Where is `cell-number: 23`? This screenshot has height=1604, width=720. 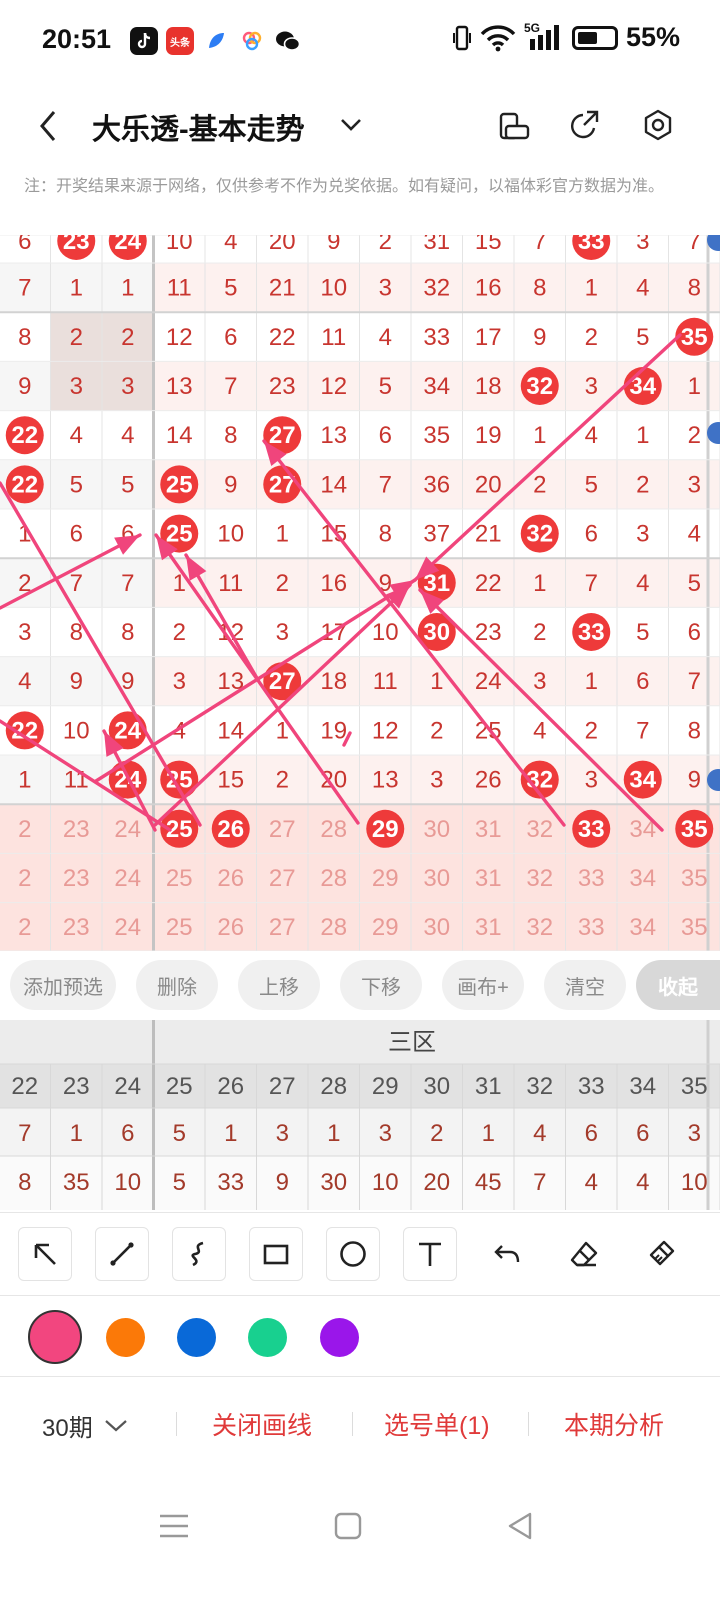
cell-number: 23 is located at coordinates (76, 927).